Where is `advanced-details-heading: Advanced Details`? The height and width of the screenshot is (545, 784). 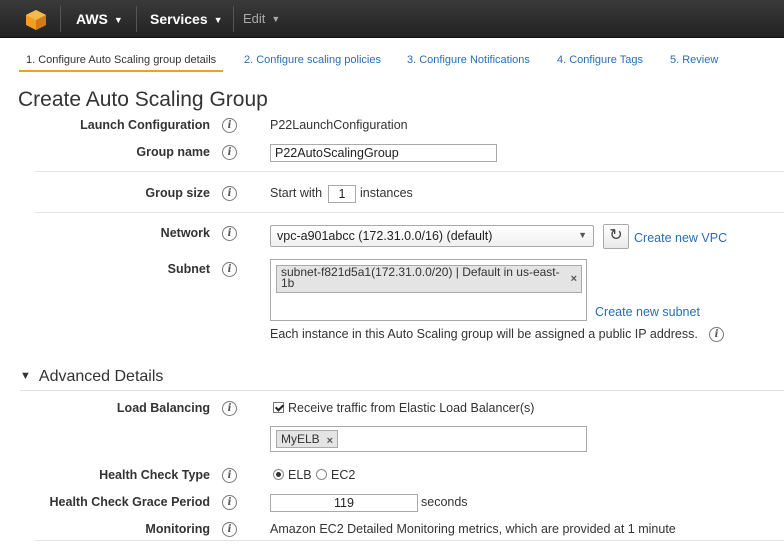
advanced-details-heading: Advanced Details is located at coordinates (101, 376).